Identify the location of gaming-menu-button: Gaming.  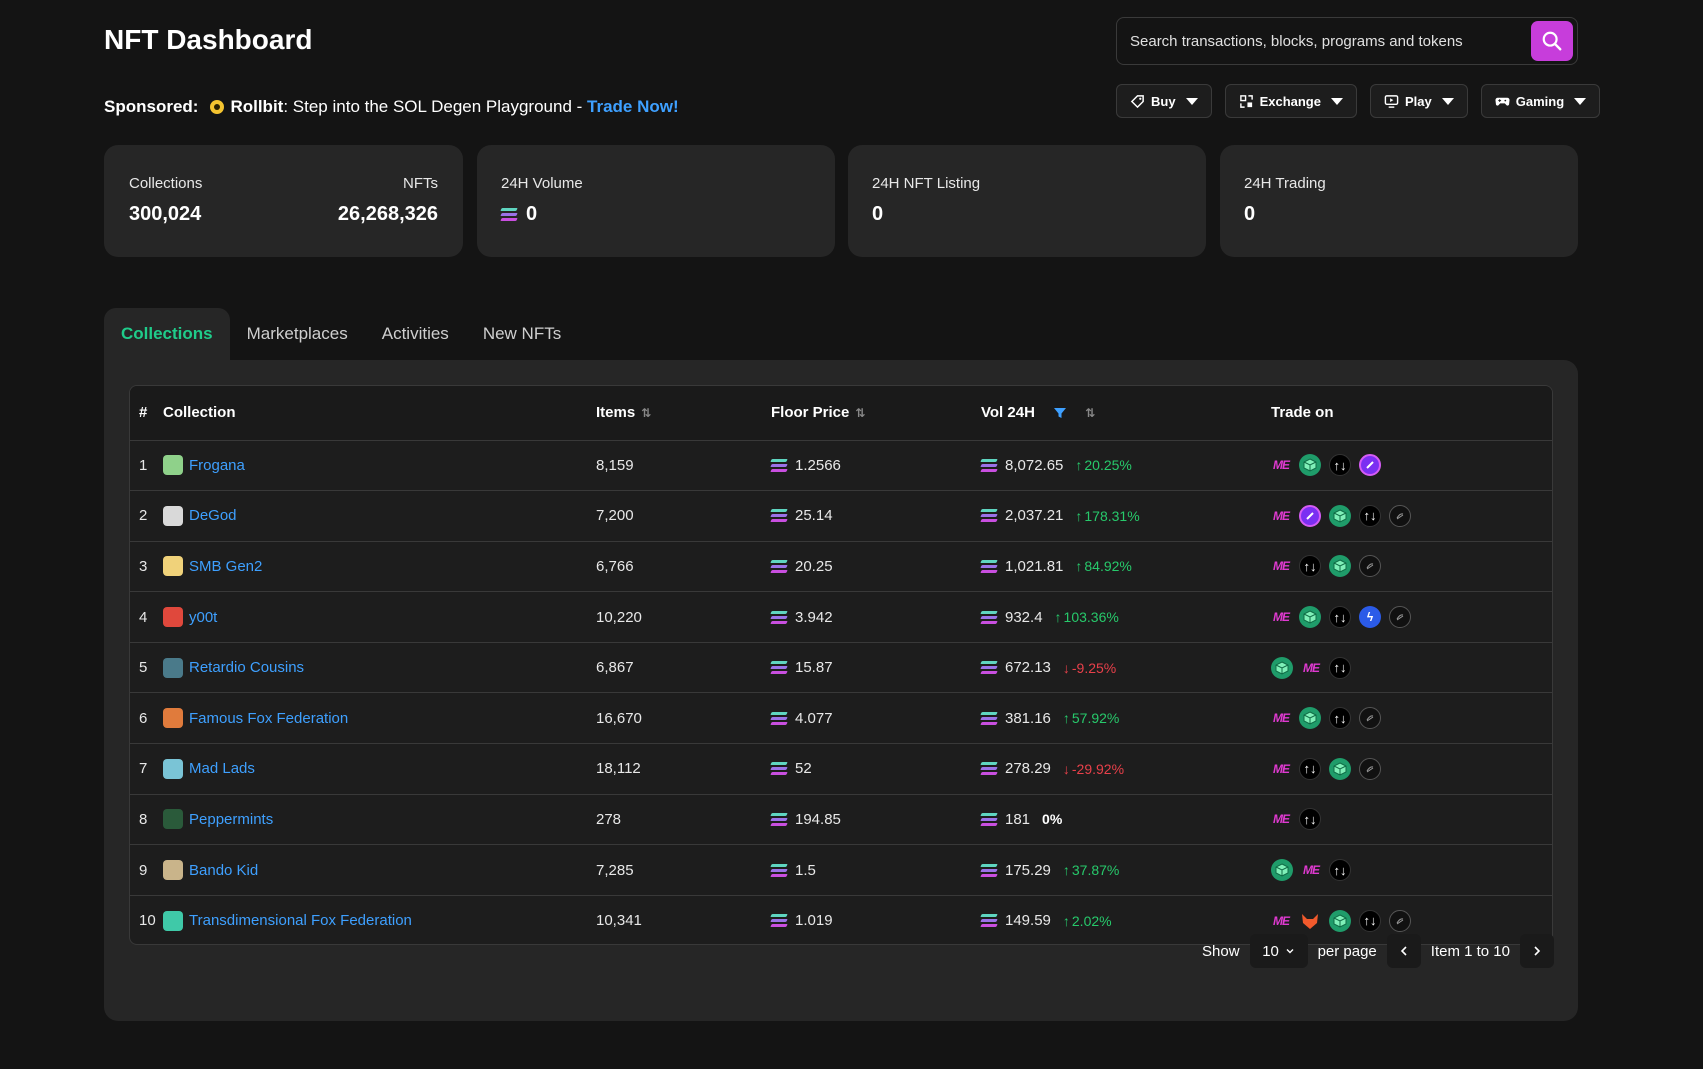
(1540, 101).